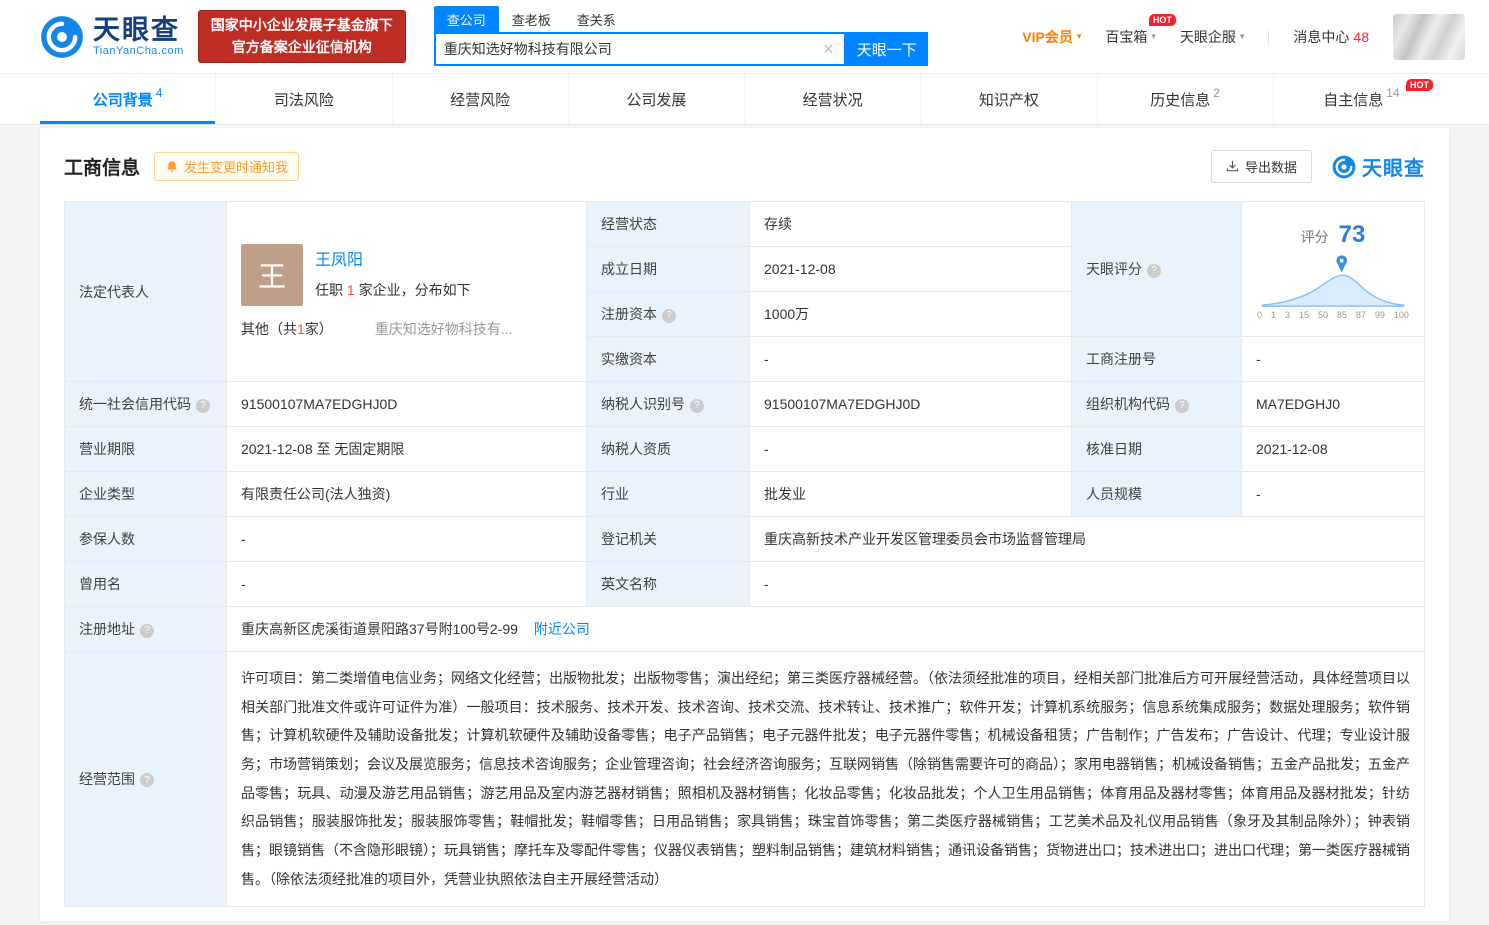 This screenshot has height=925, width=1489. I want to click on taxpayer-no-label: 纳税人识别号?, so click(668, 404).